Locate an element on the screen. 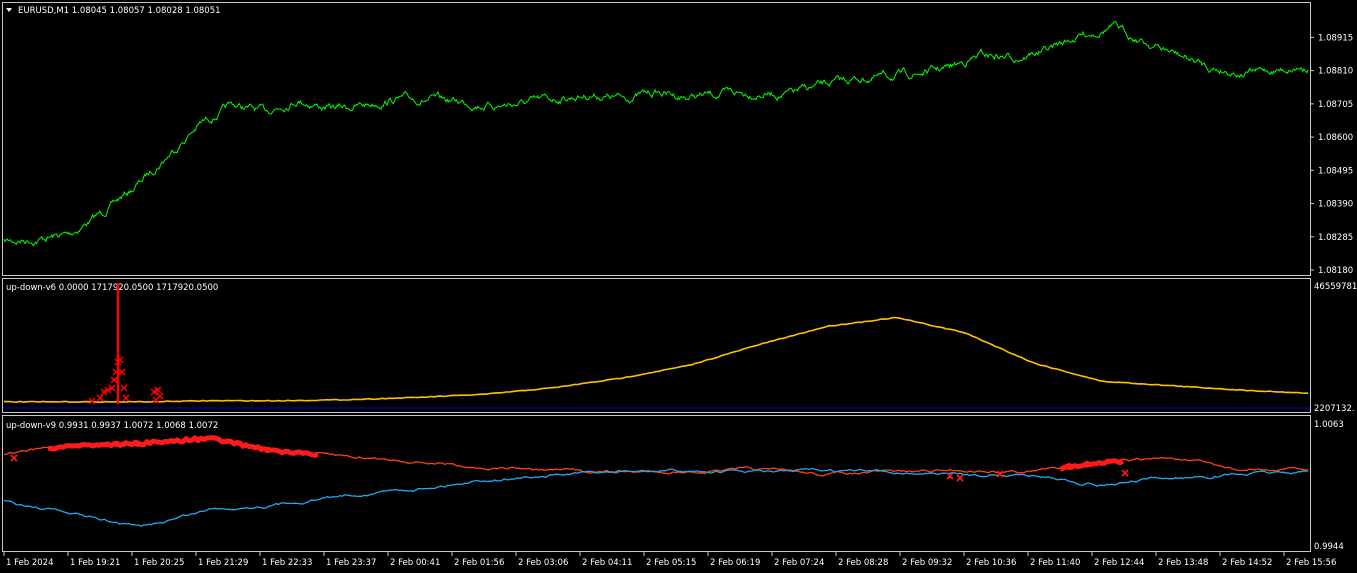 The height and width of the screenshot is (573, 1357). x-tick-label: 1 Feb 23:37 is located at coordinates (351, 563).